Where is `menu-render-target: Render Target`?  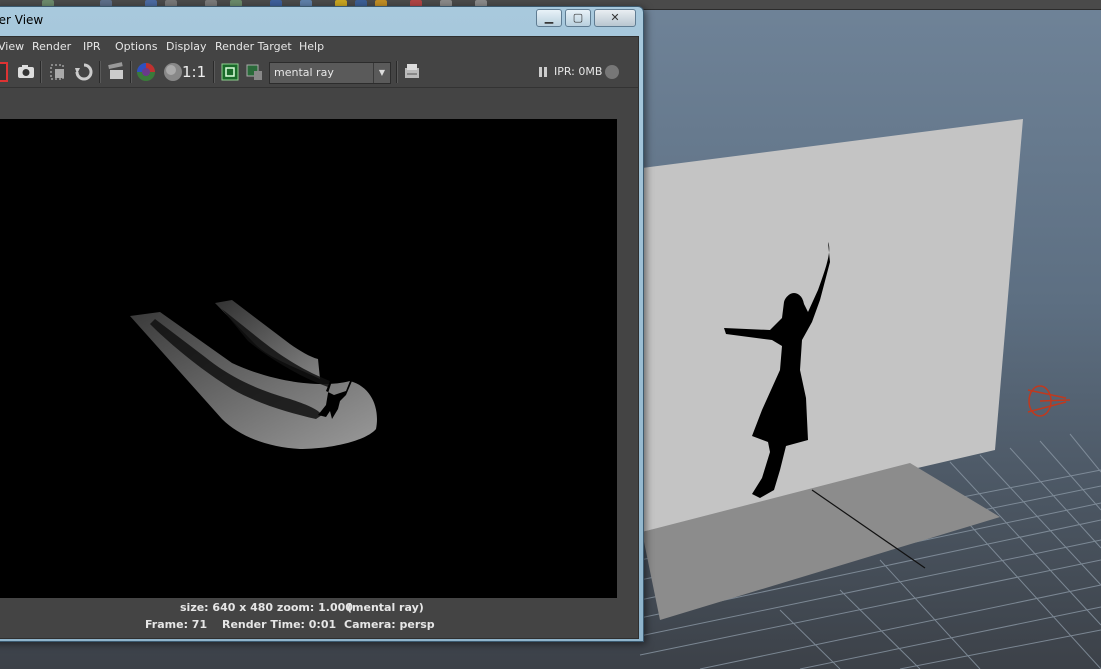
menu-render-target: Render Target is located at coordinates (253, 46).